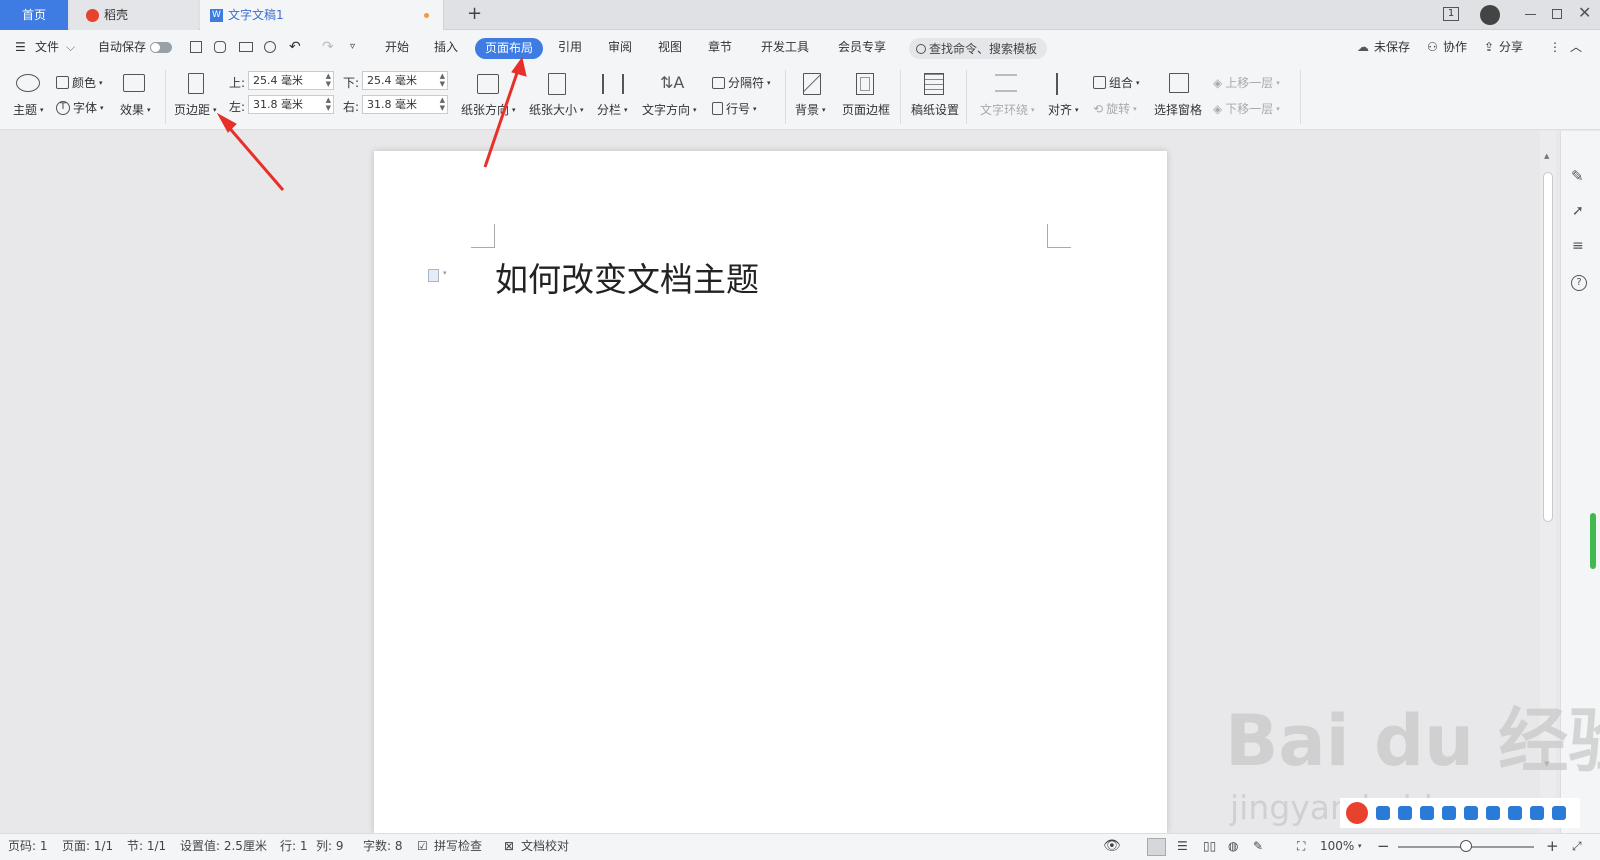 Image resolution: width=1600 pixels, height=860 pixels. What do you see at coordinates (1301, 846) in the screenshot?
I see `fit-page-icon: ⛶` at bounding box center [1301, 846].